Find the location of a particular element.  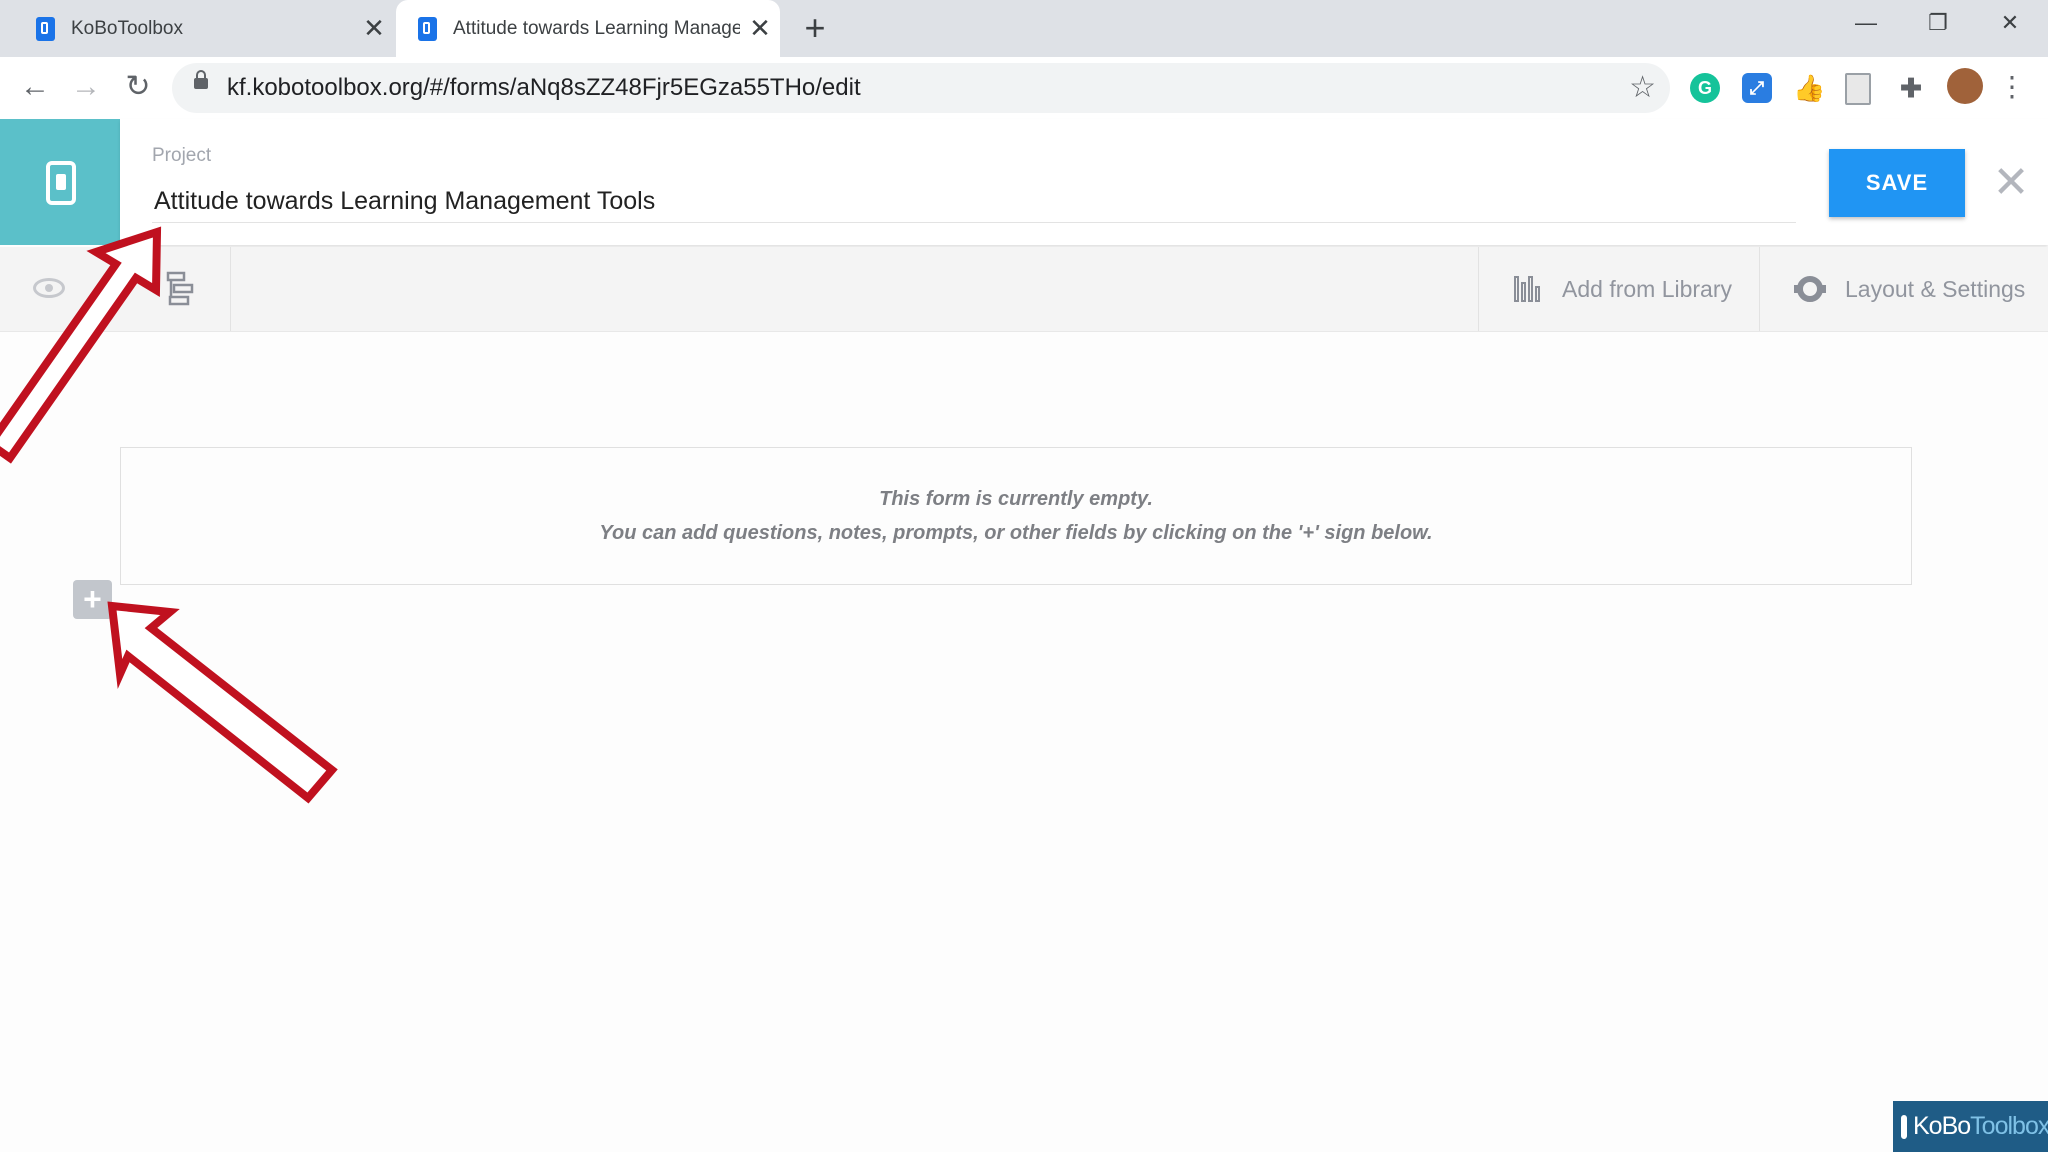

kobo-phone-icon is located at coordinates (1904, 1126).